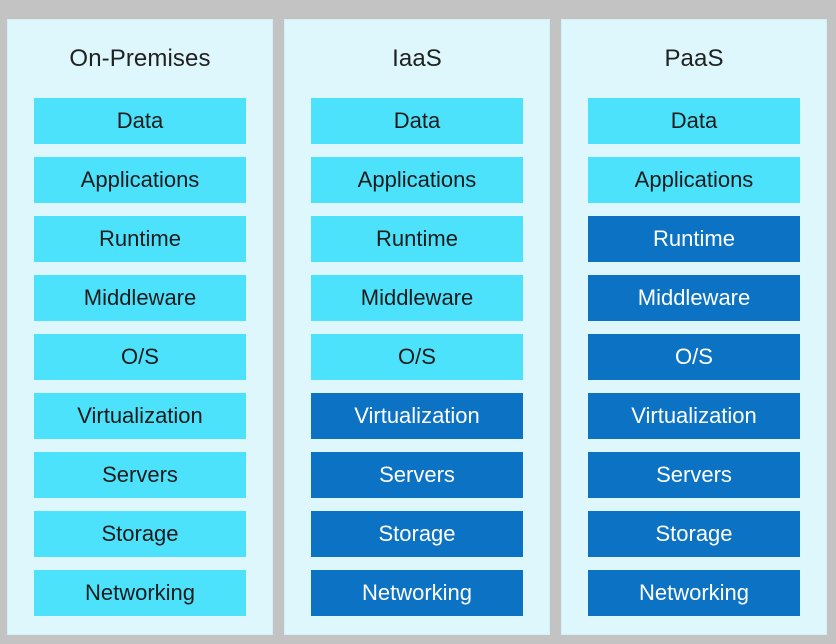 This screenshot has width=836, height=644. What do you see at coordinates (140, 58) in the screenshot?
I see `column-title-on-premises: On-Premises` at bounding box center [140, 58].